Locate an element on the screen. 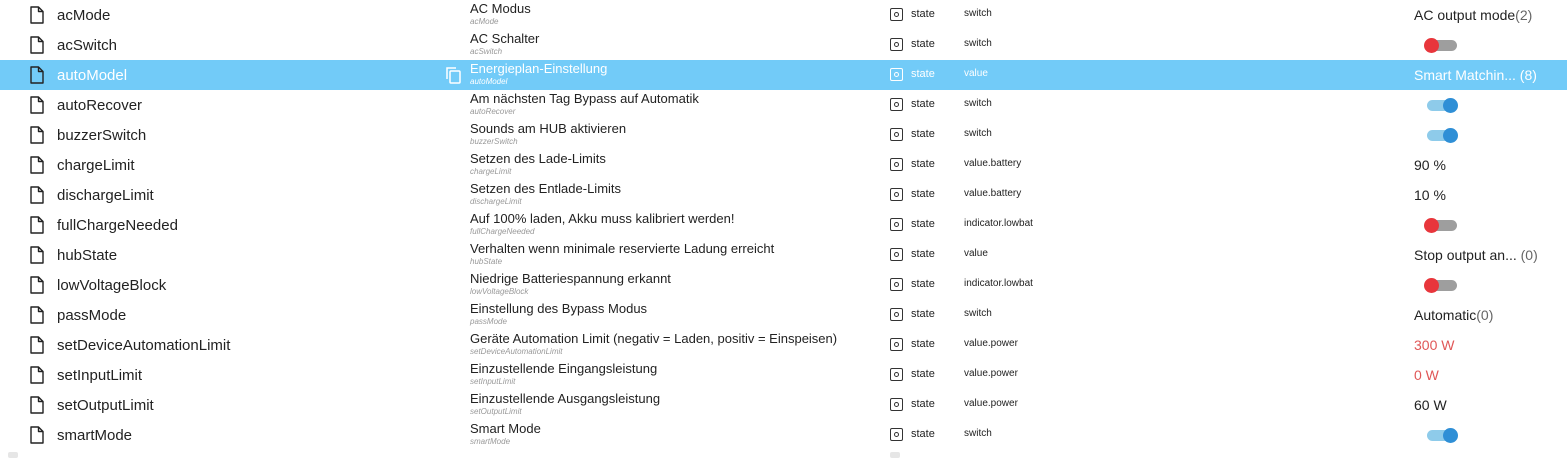 This screenshot has width=1567, height=458. object-name-key: setInputLimit is located at coordinates (493, 381).